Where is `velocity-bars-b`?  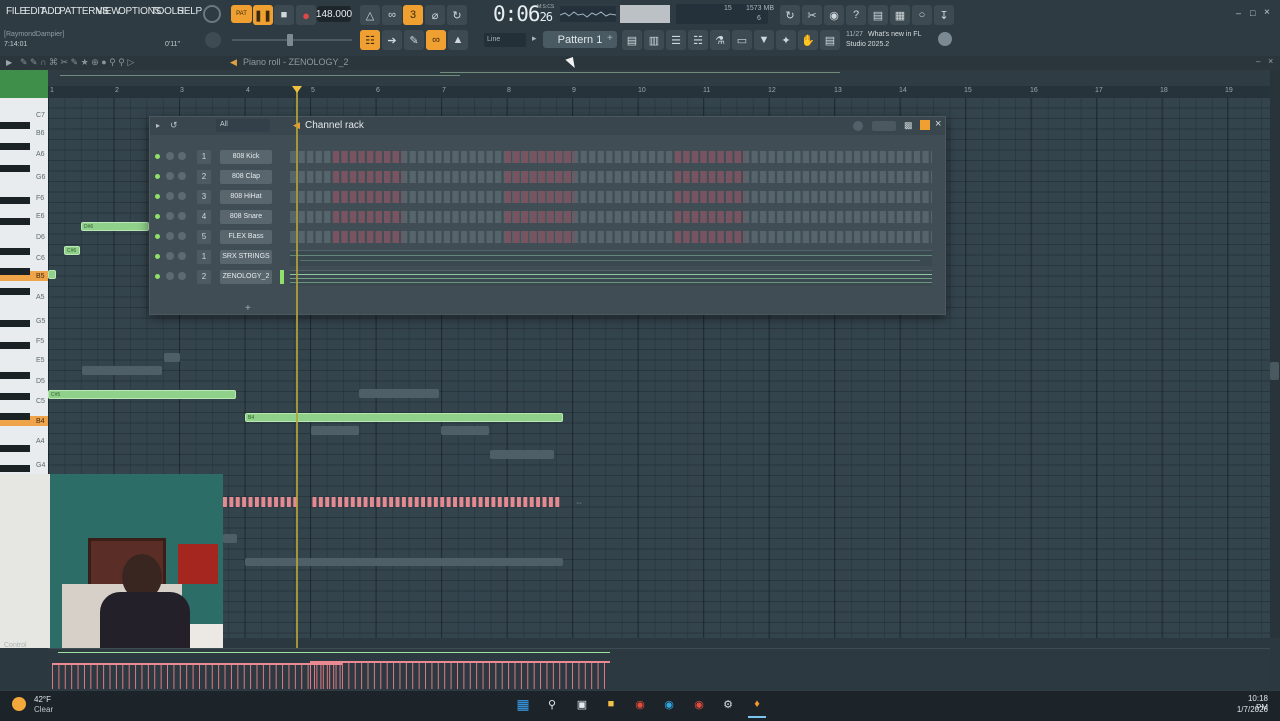
velocity-bars-b is located at coordinates (460, 676).